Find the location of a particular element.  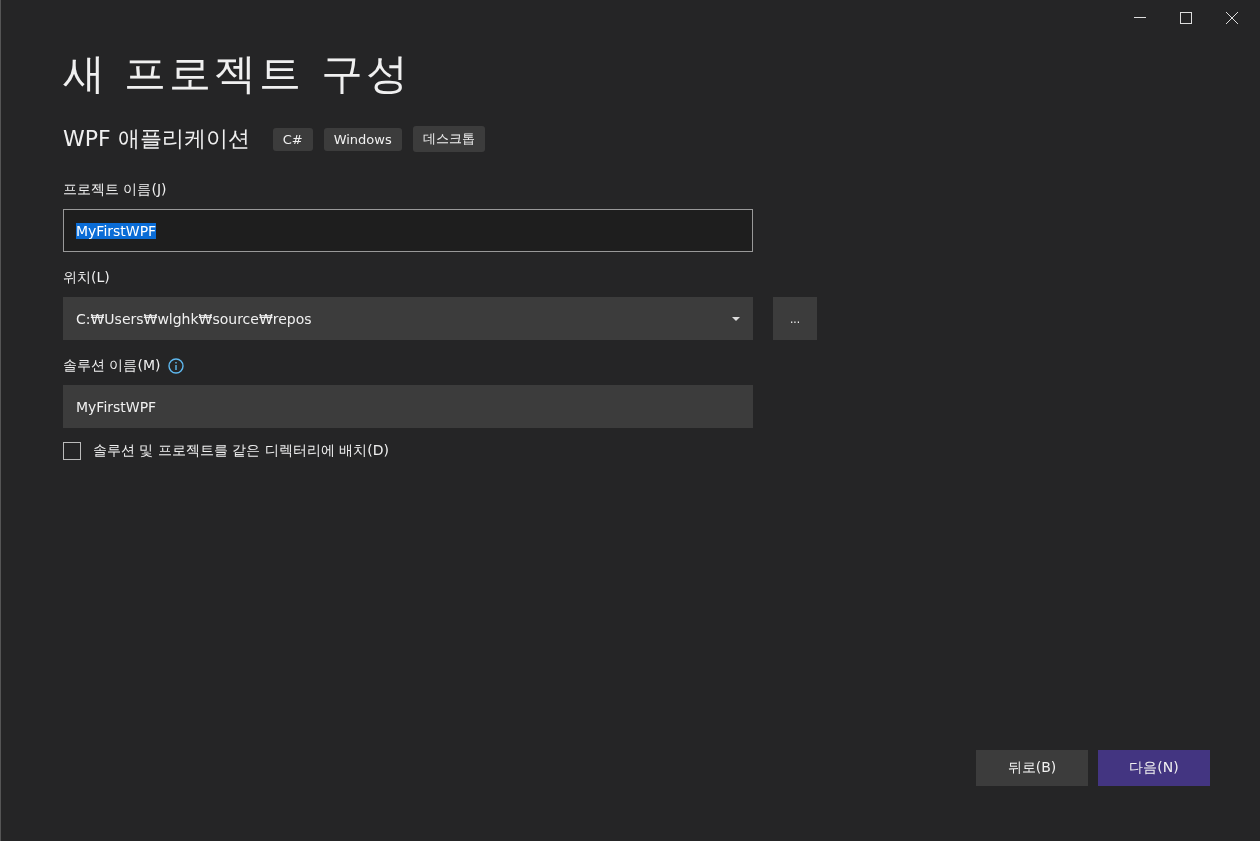

caret-icon is located at coordinates (736, 318).